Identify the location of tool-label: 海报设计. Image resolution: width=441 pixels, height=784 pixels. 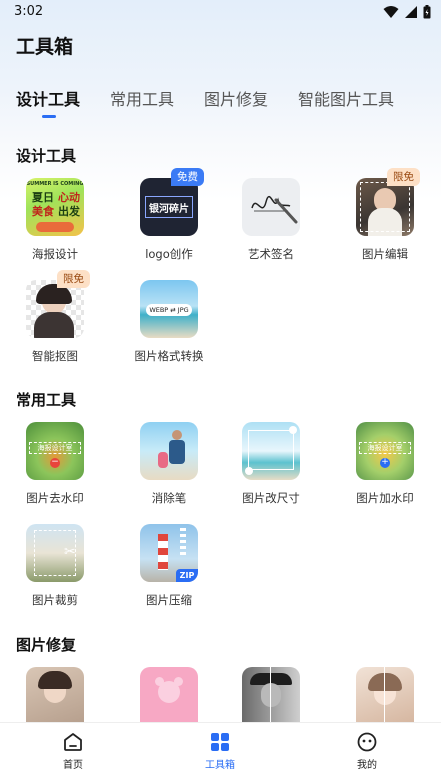
(55, 254).